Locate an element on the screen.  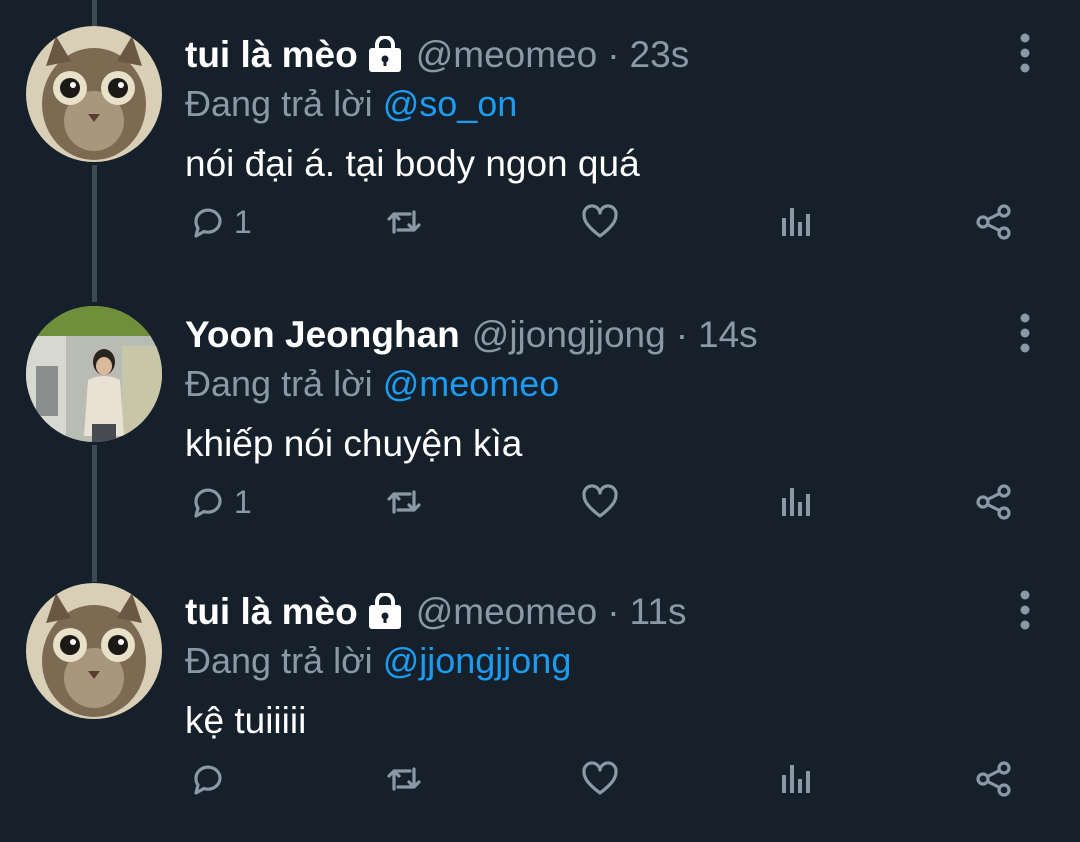
replying-to: Đang trả lời @so_on is located at coordinates (351, 104).